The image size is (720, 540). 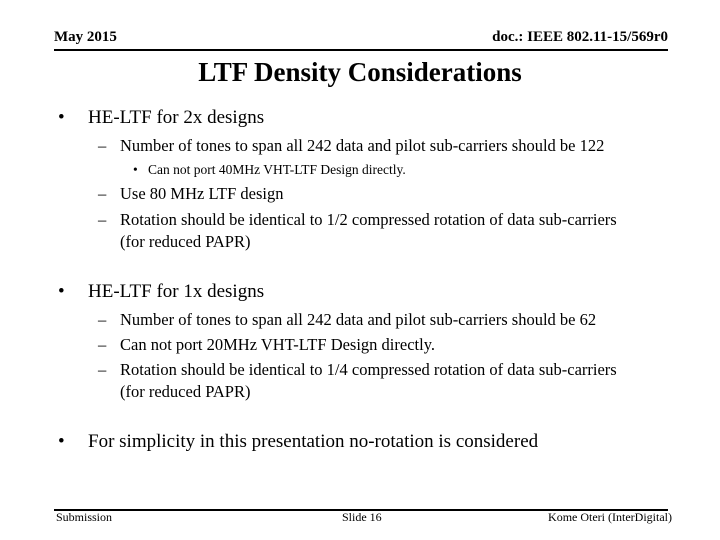 I want to click on footer-slide-number: Slide 16, so click(x=362, y=517).